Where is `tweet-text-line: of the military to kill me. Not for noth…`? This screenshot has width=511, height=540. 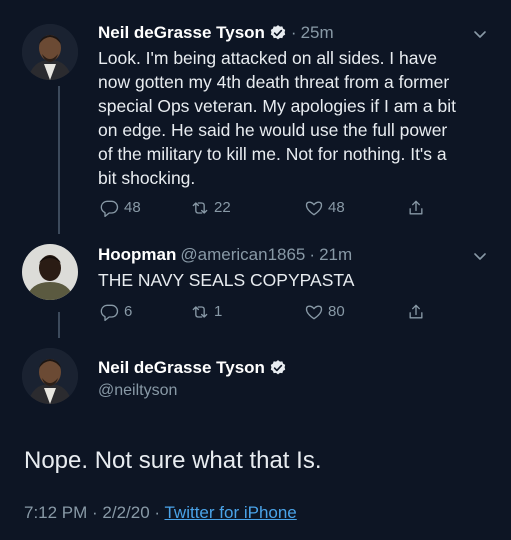
tweet-text-line: of the military to kill me. Not for noth… is located at coordinates (272, 154).